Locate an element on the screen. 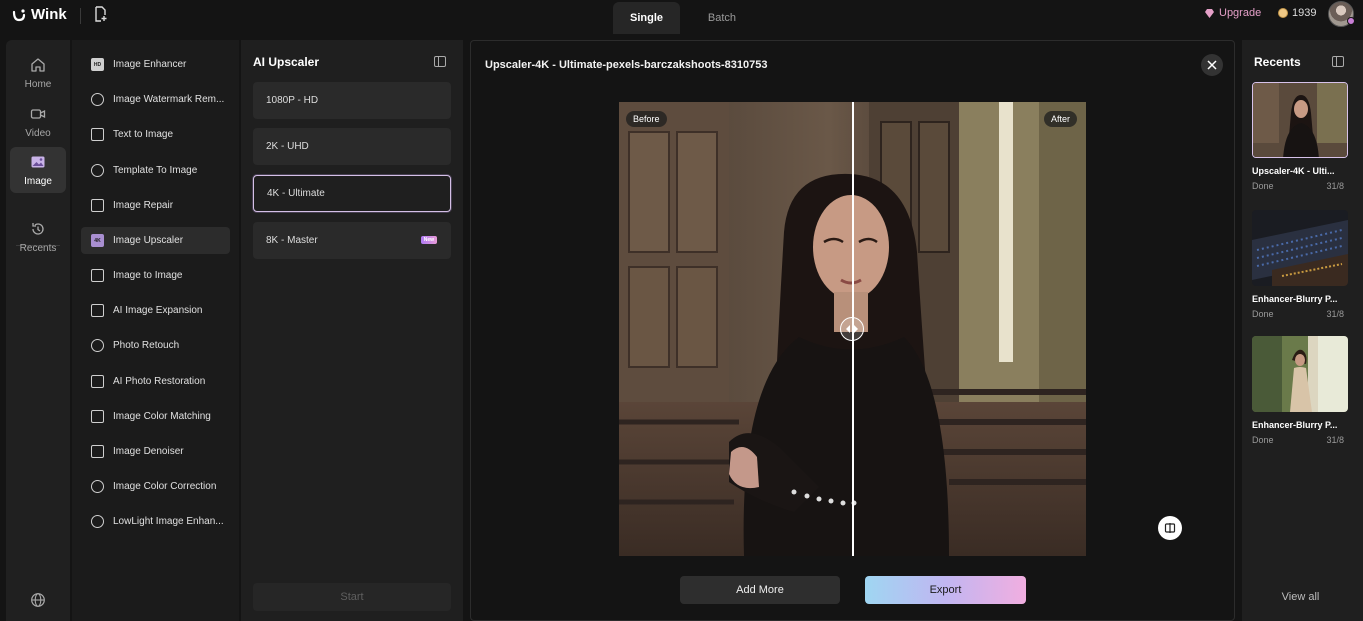  compare-slider-handle is located at coordinates (852, 329).